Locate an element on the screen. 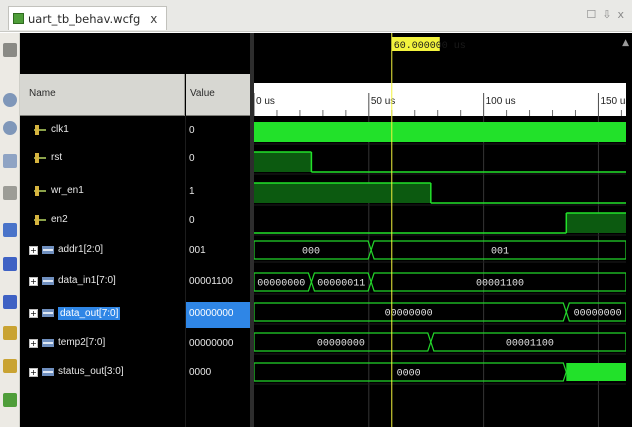 The width and height of the screenshot is (632, 427). bus-value-label: 001 is located at coordinates (500, 252).